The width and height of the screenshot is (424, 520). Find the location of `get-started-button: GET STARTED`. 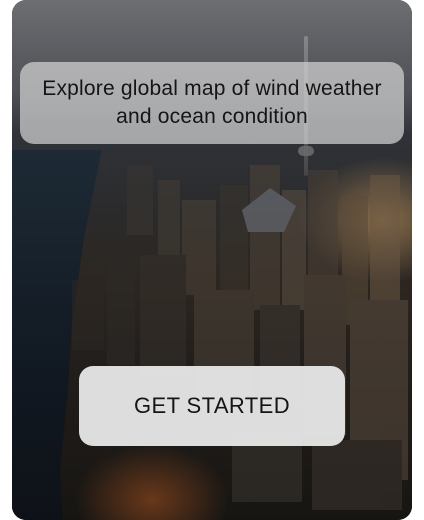

get-started-button: GET STARTED is located at coordinates (212, 406).